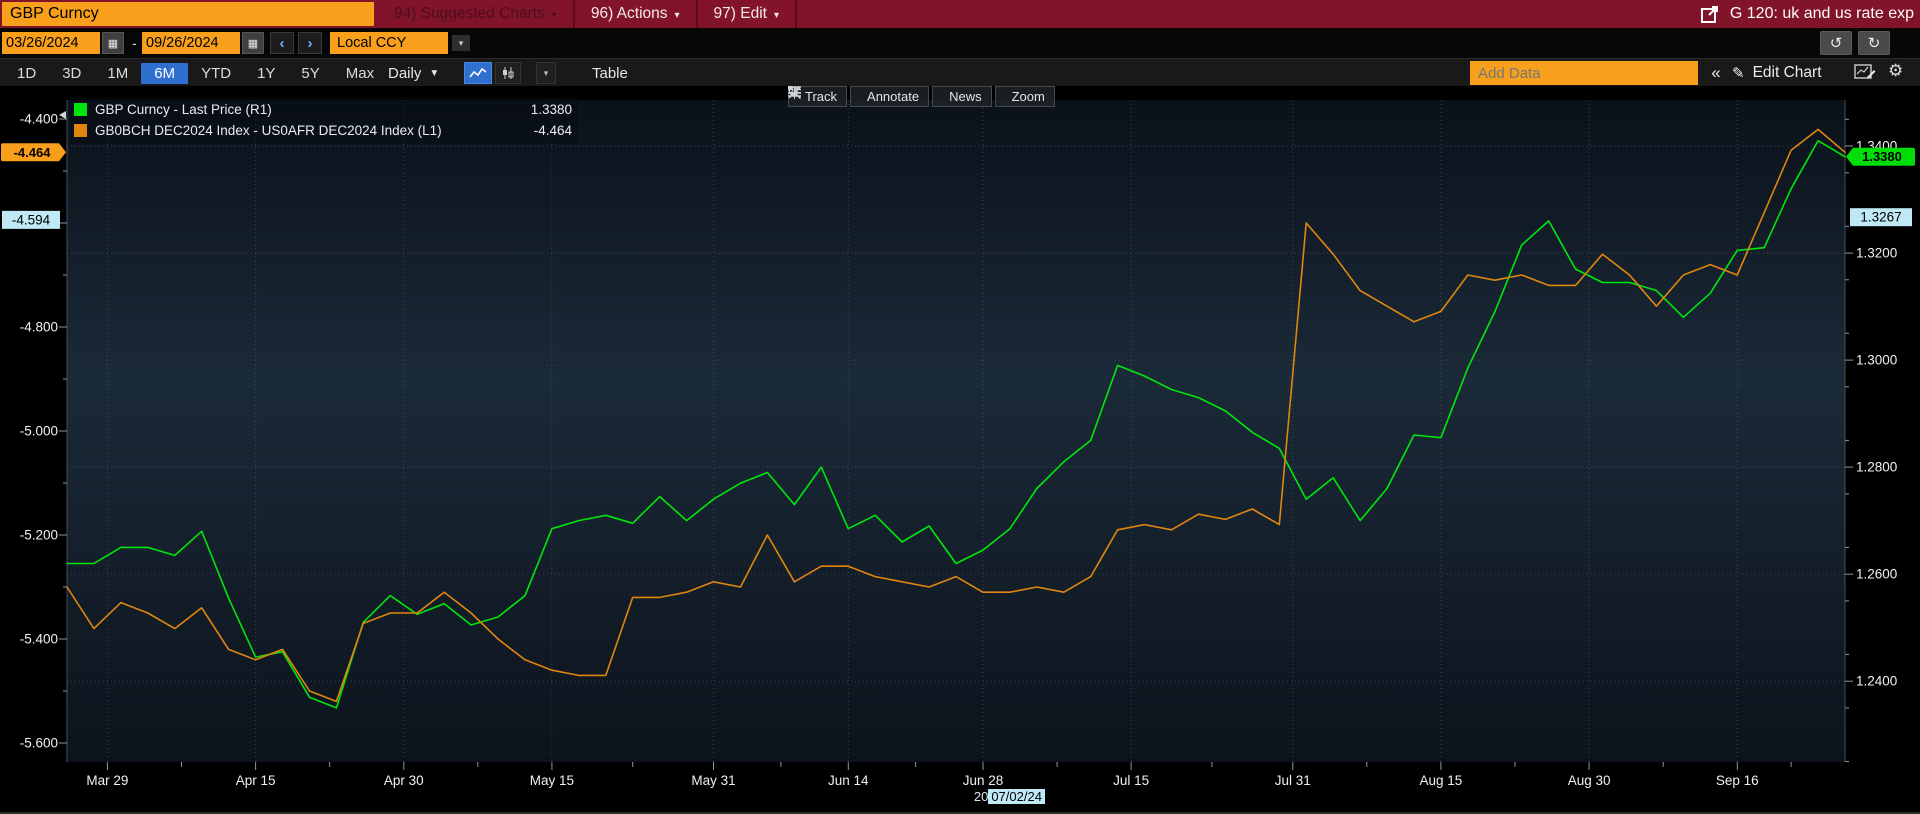  Describe the element at coordinates (552, 130) in the screenshot. I see `legend-value: -4.464` at that location.